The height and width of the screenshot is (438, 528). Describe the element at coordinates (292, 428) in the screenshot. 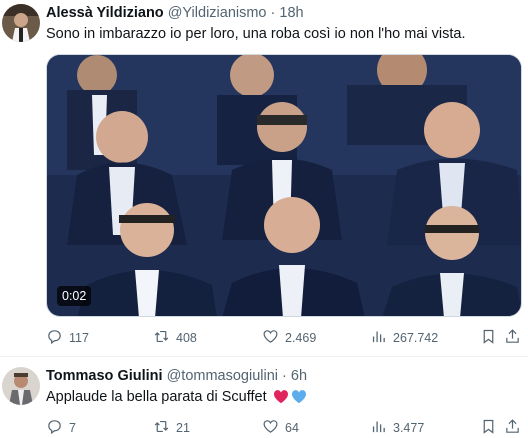

I see `like-count: 64` at that location.